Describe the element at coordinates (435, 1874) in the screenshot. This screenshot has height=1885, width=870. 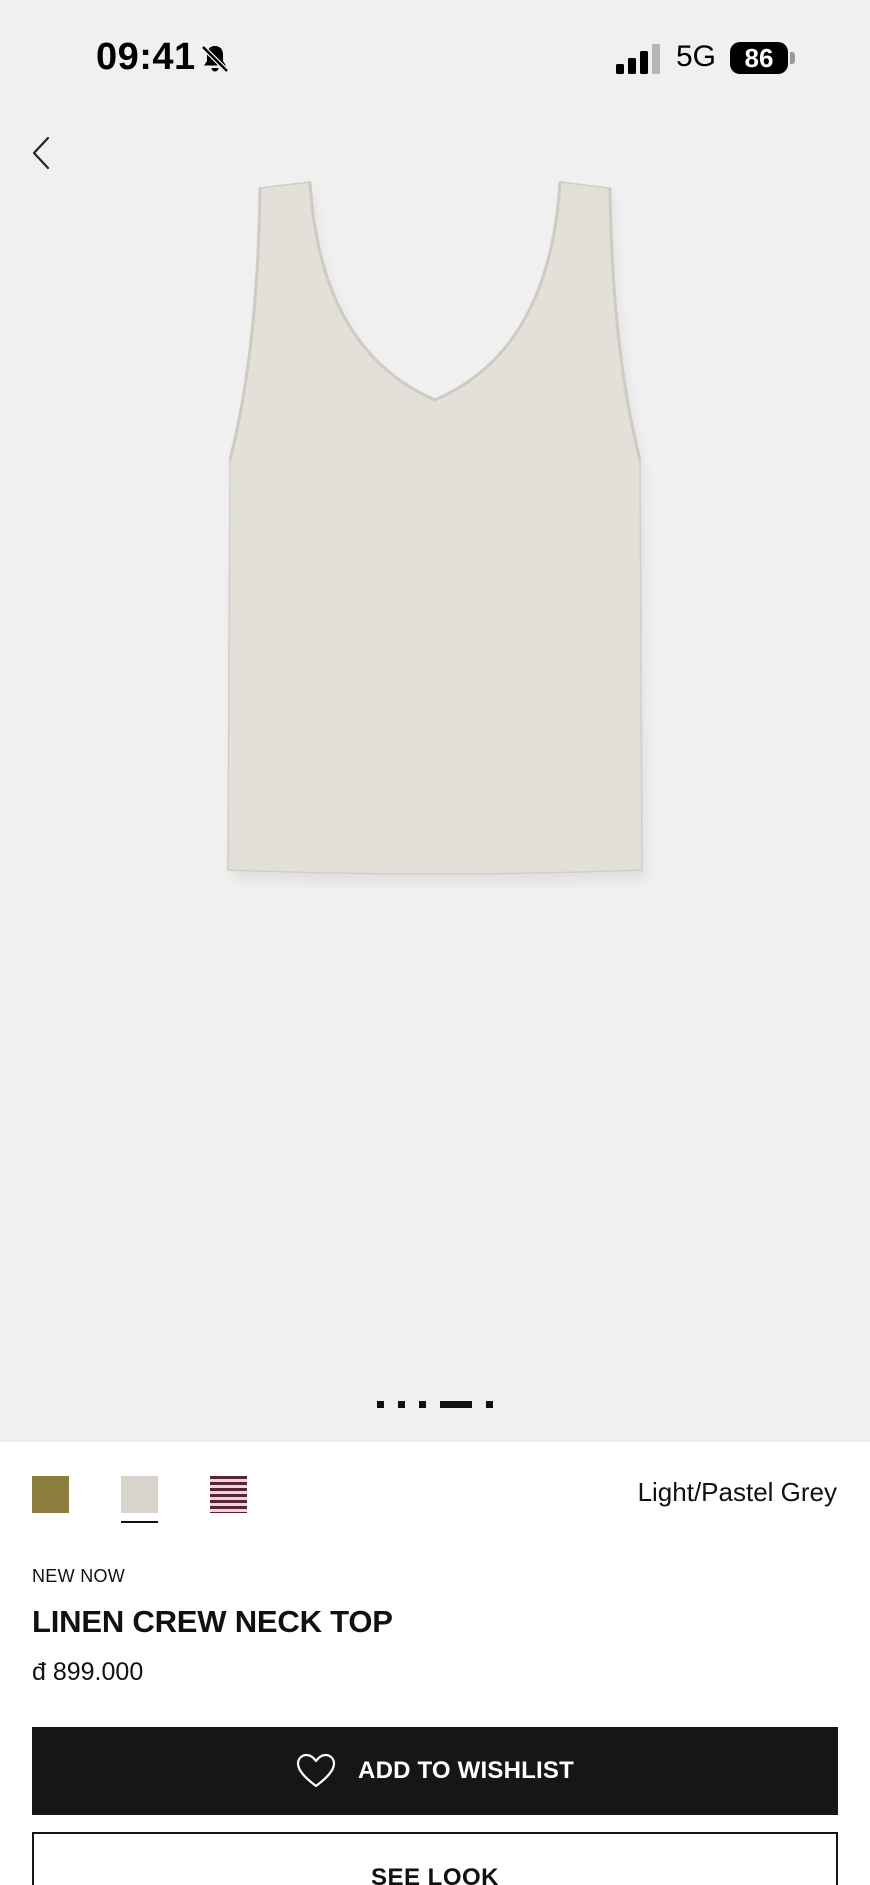
I see `see-look-label: SEE LOOK` at that location.